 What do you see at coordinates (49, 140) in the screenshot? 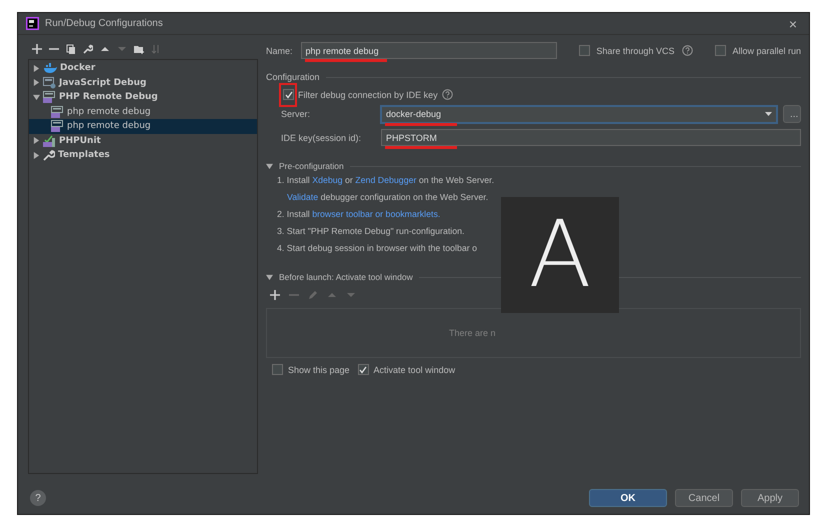
I see `php-unit-icon` at bounding box center [49, 140].